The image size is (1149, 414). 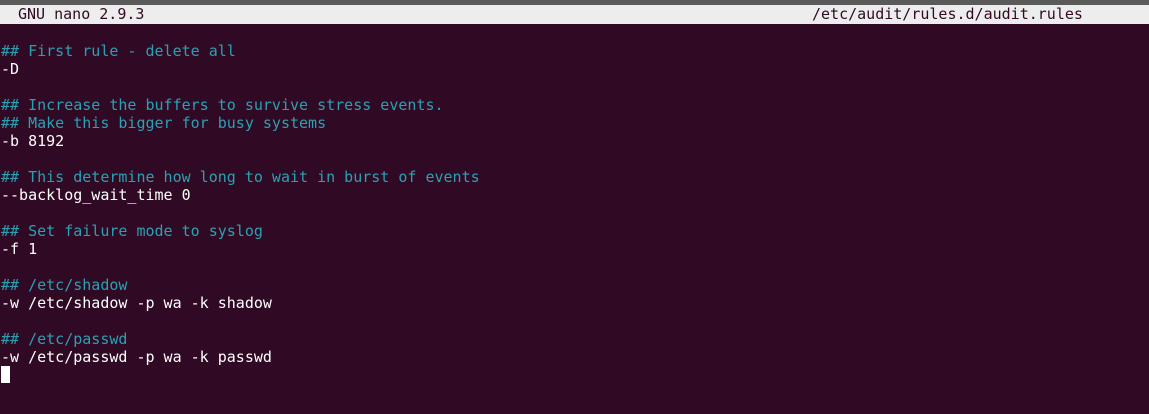 I want to click on comment-line: ## First rule - delete all, so click(x=118, y=51).